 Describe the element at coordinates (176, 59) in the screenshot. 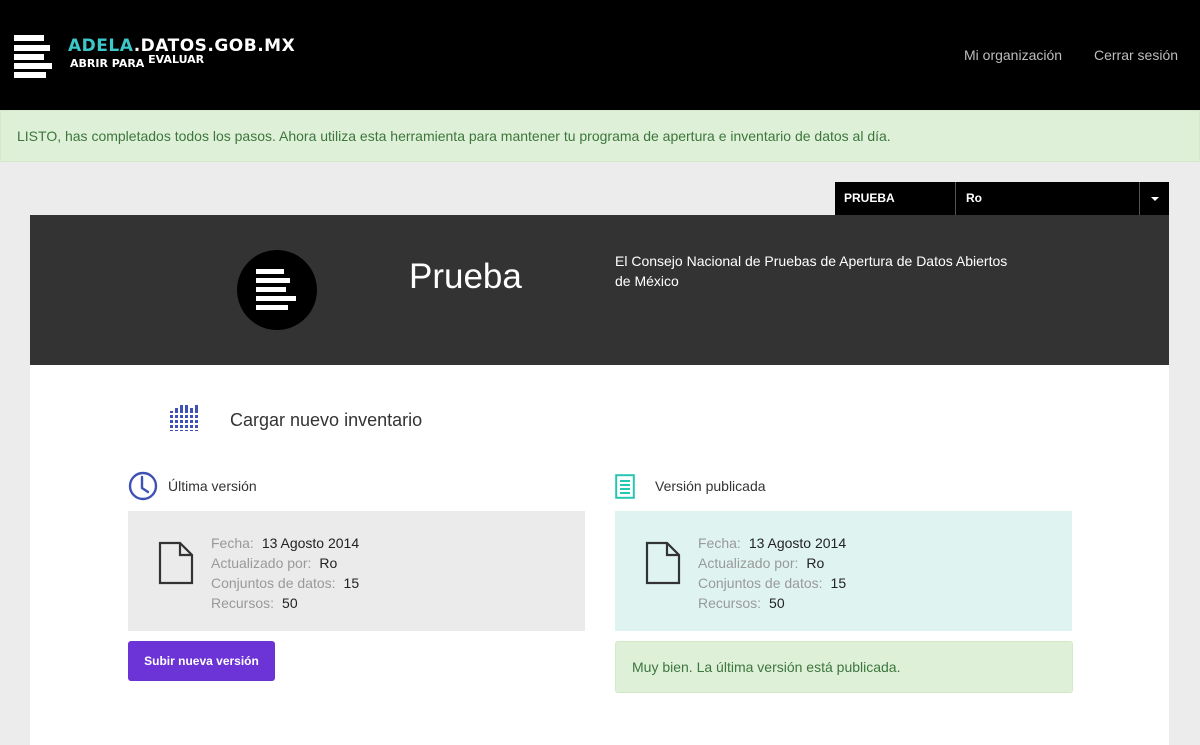

I see `tagline-part-2: EVALUAR` at that location.